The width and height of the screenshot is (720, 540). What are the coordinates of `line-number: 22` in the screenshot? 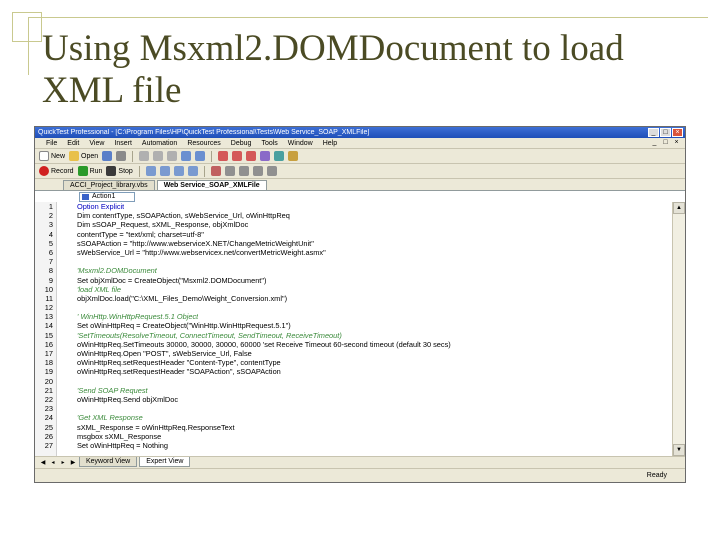 It's located at (48, 399).